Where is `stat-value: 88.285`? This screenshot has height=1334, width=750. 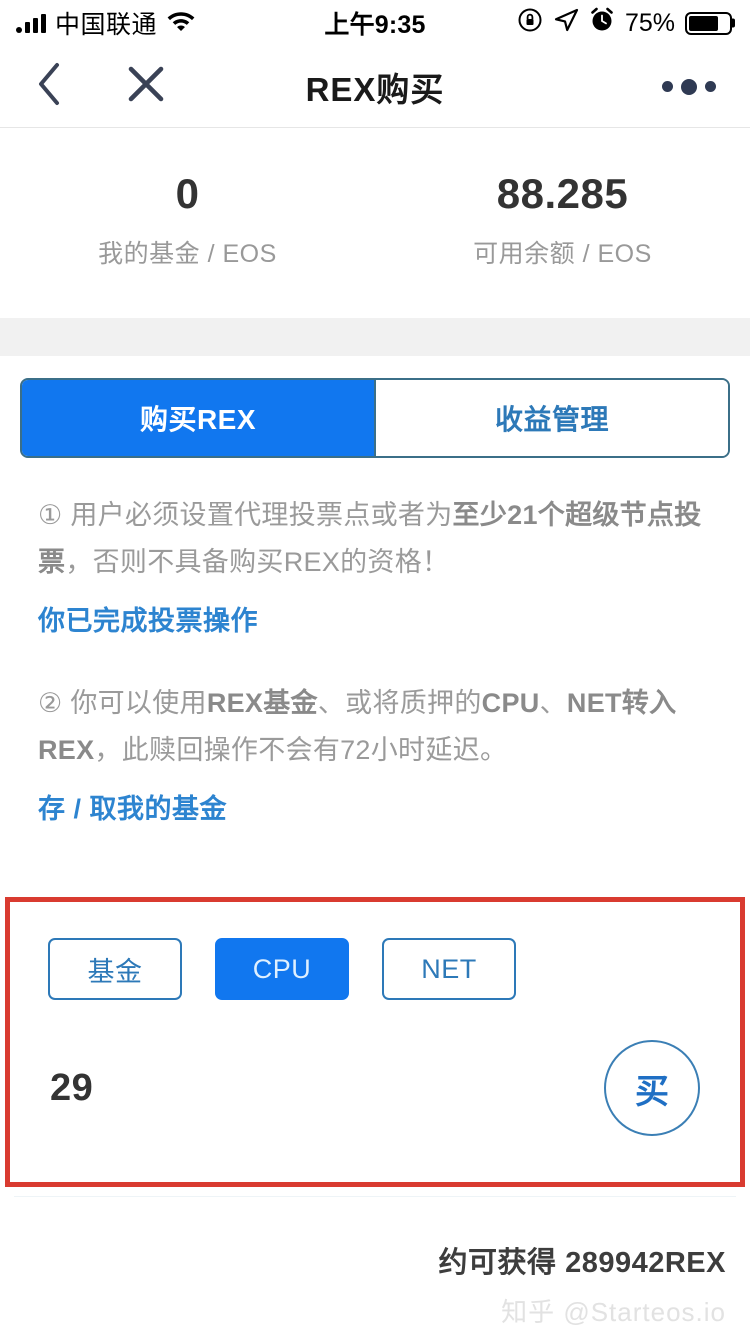 stat-value: 88.285 is located at coordinates (562, 193).